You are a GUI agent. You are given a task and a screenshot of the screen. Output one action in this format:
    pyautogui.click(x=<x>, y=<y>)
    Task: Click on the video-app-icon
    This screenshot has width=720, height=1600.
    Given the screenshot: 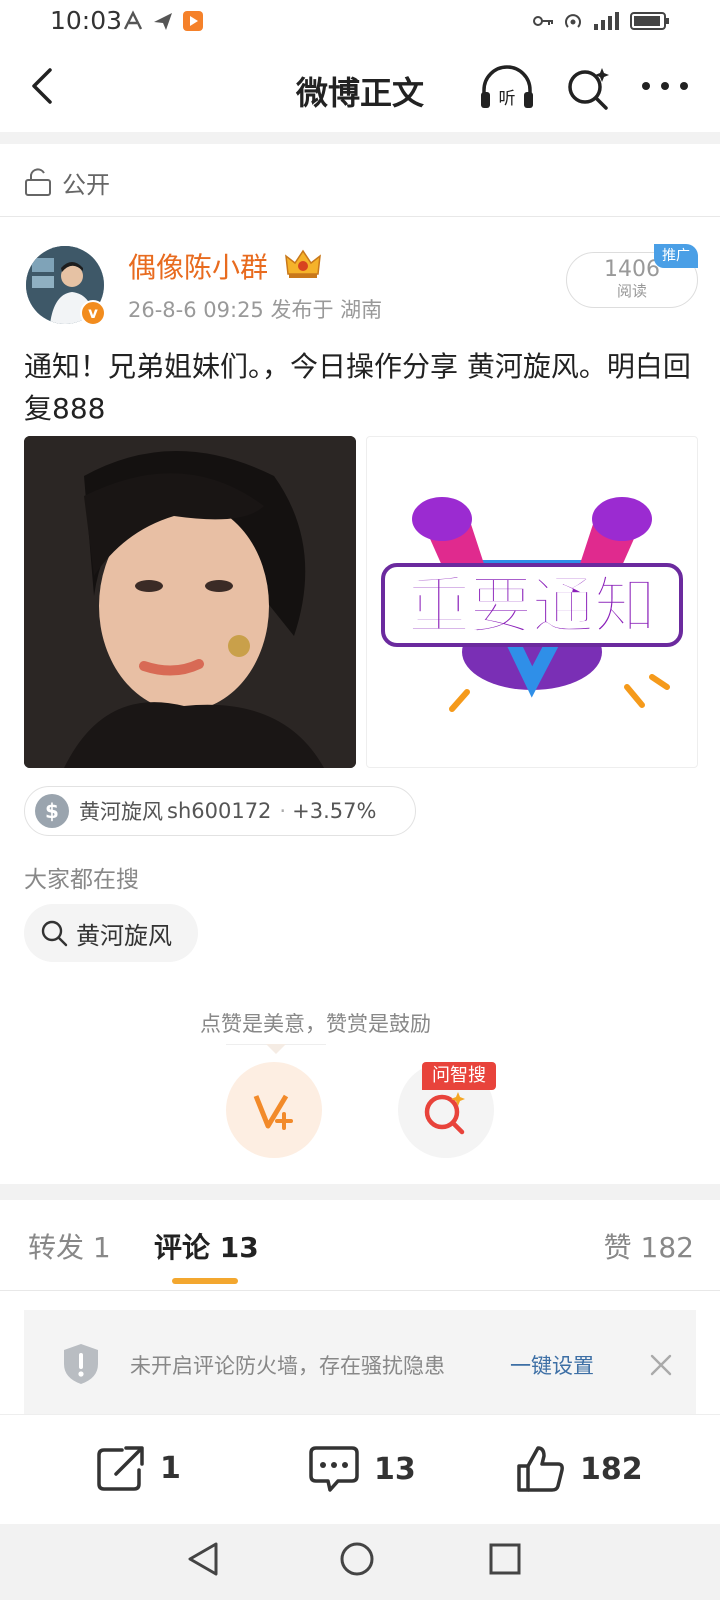 What is the action you would take?
    pyautogui.click(x=193, y=21)
    